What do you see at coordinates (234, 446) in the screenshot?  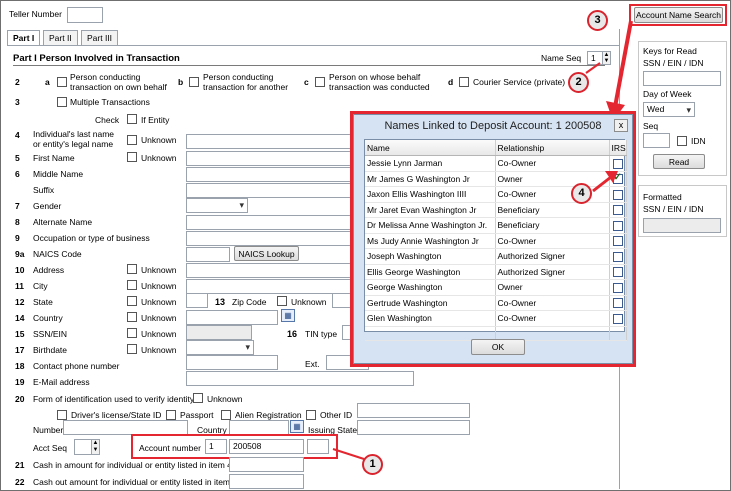 I see `account-number-highlight` at bounding box center [234, 446].